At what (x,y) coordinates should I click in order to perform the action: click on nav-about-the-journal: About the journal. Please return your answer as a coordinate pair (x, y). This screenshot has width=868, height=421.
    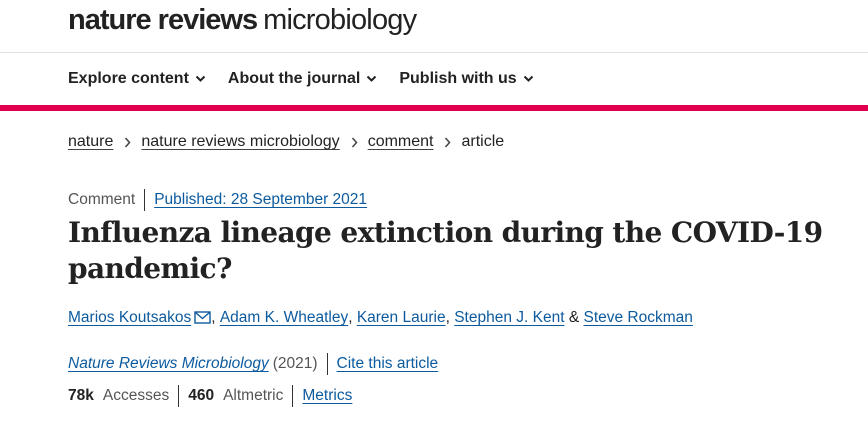
    Looking at the image, I should click on (302, 79).